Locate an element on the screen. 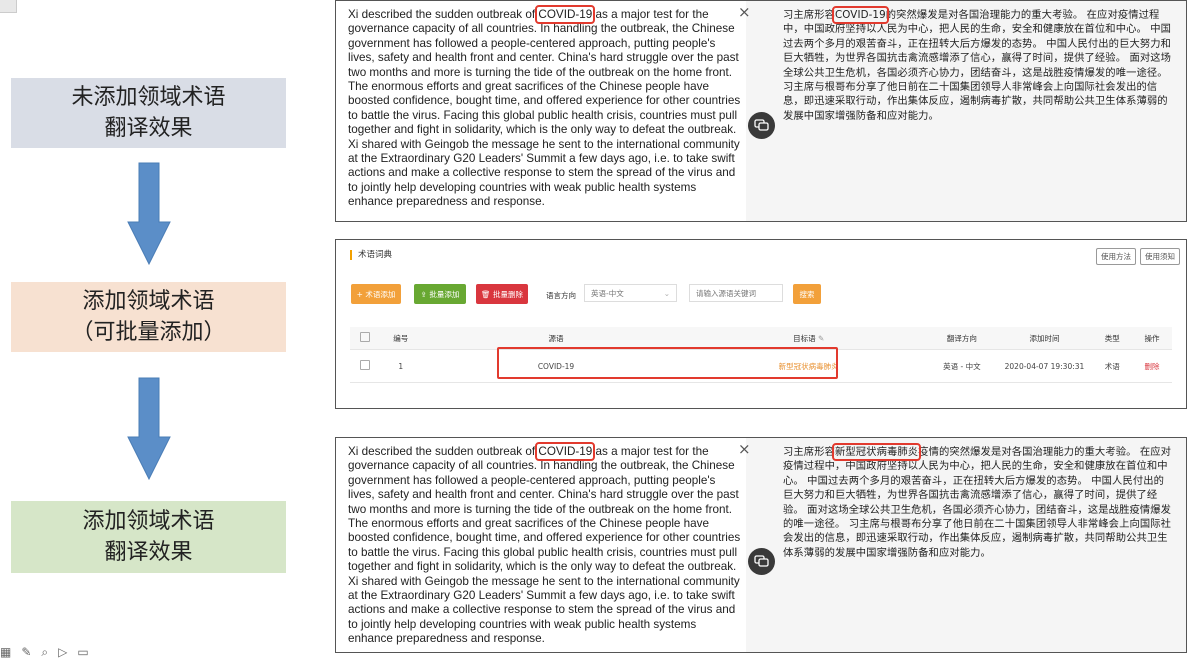 This screenshot has height=660, width=1189. row-delete-link: 删除 is located at coordinates (1152, 366).